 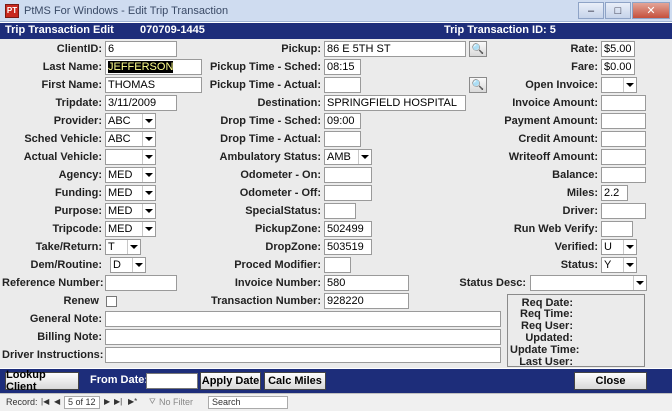 I want to click on current-record-field: 5 of 12, so click(x=82, y=402).